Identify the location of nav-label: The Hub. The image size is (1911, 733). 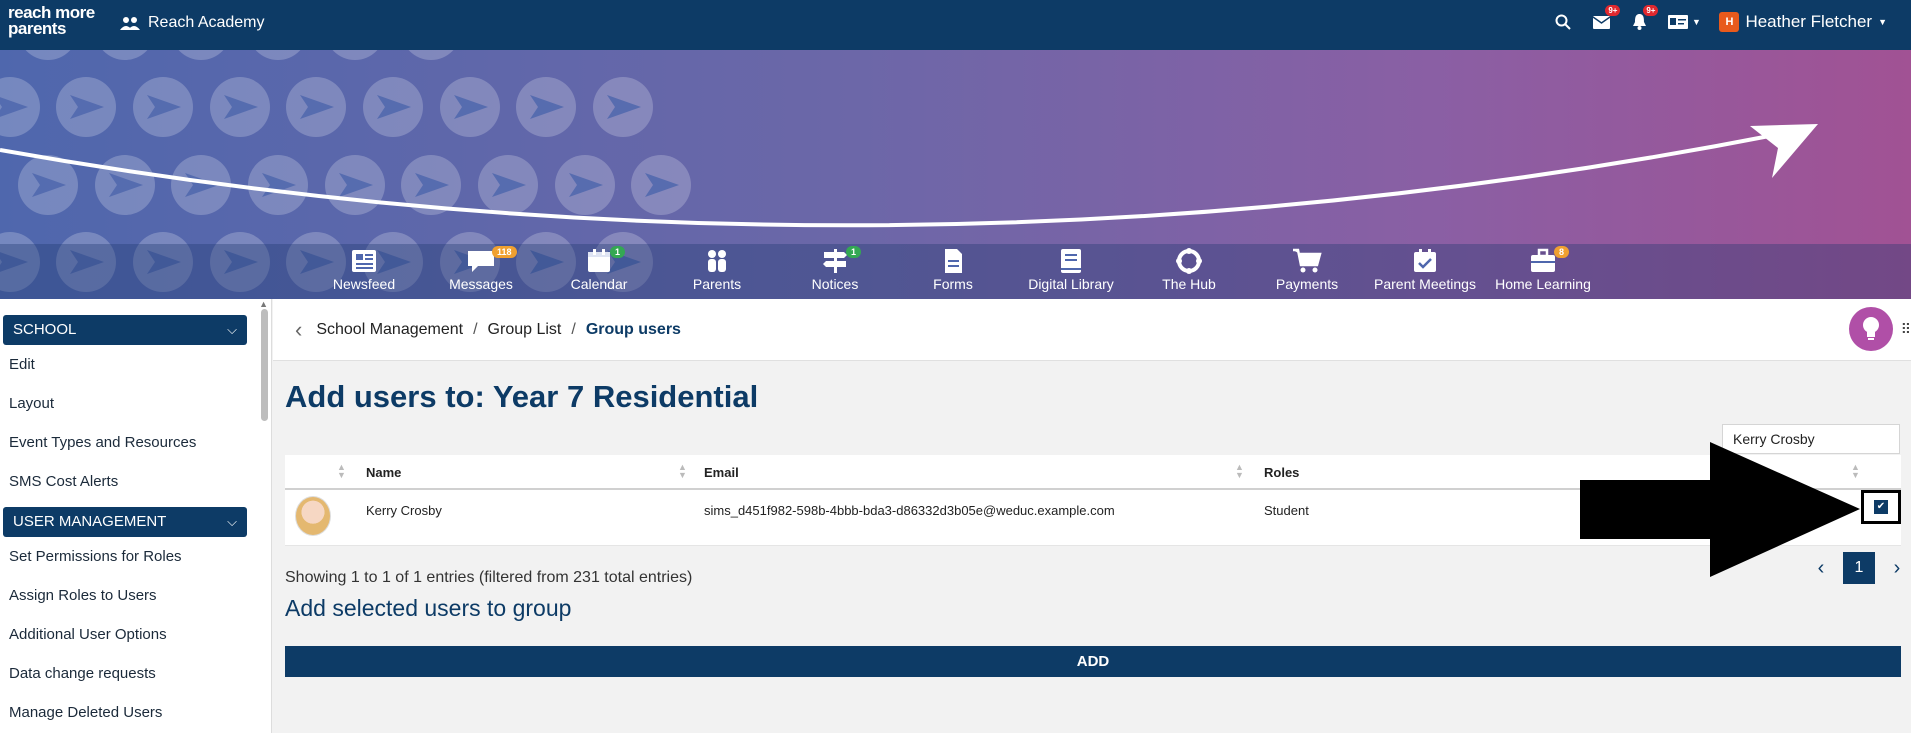
(1189, 284).